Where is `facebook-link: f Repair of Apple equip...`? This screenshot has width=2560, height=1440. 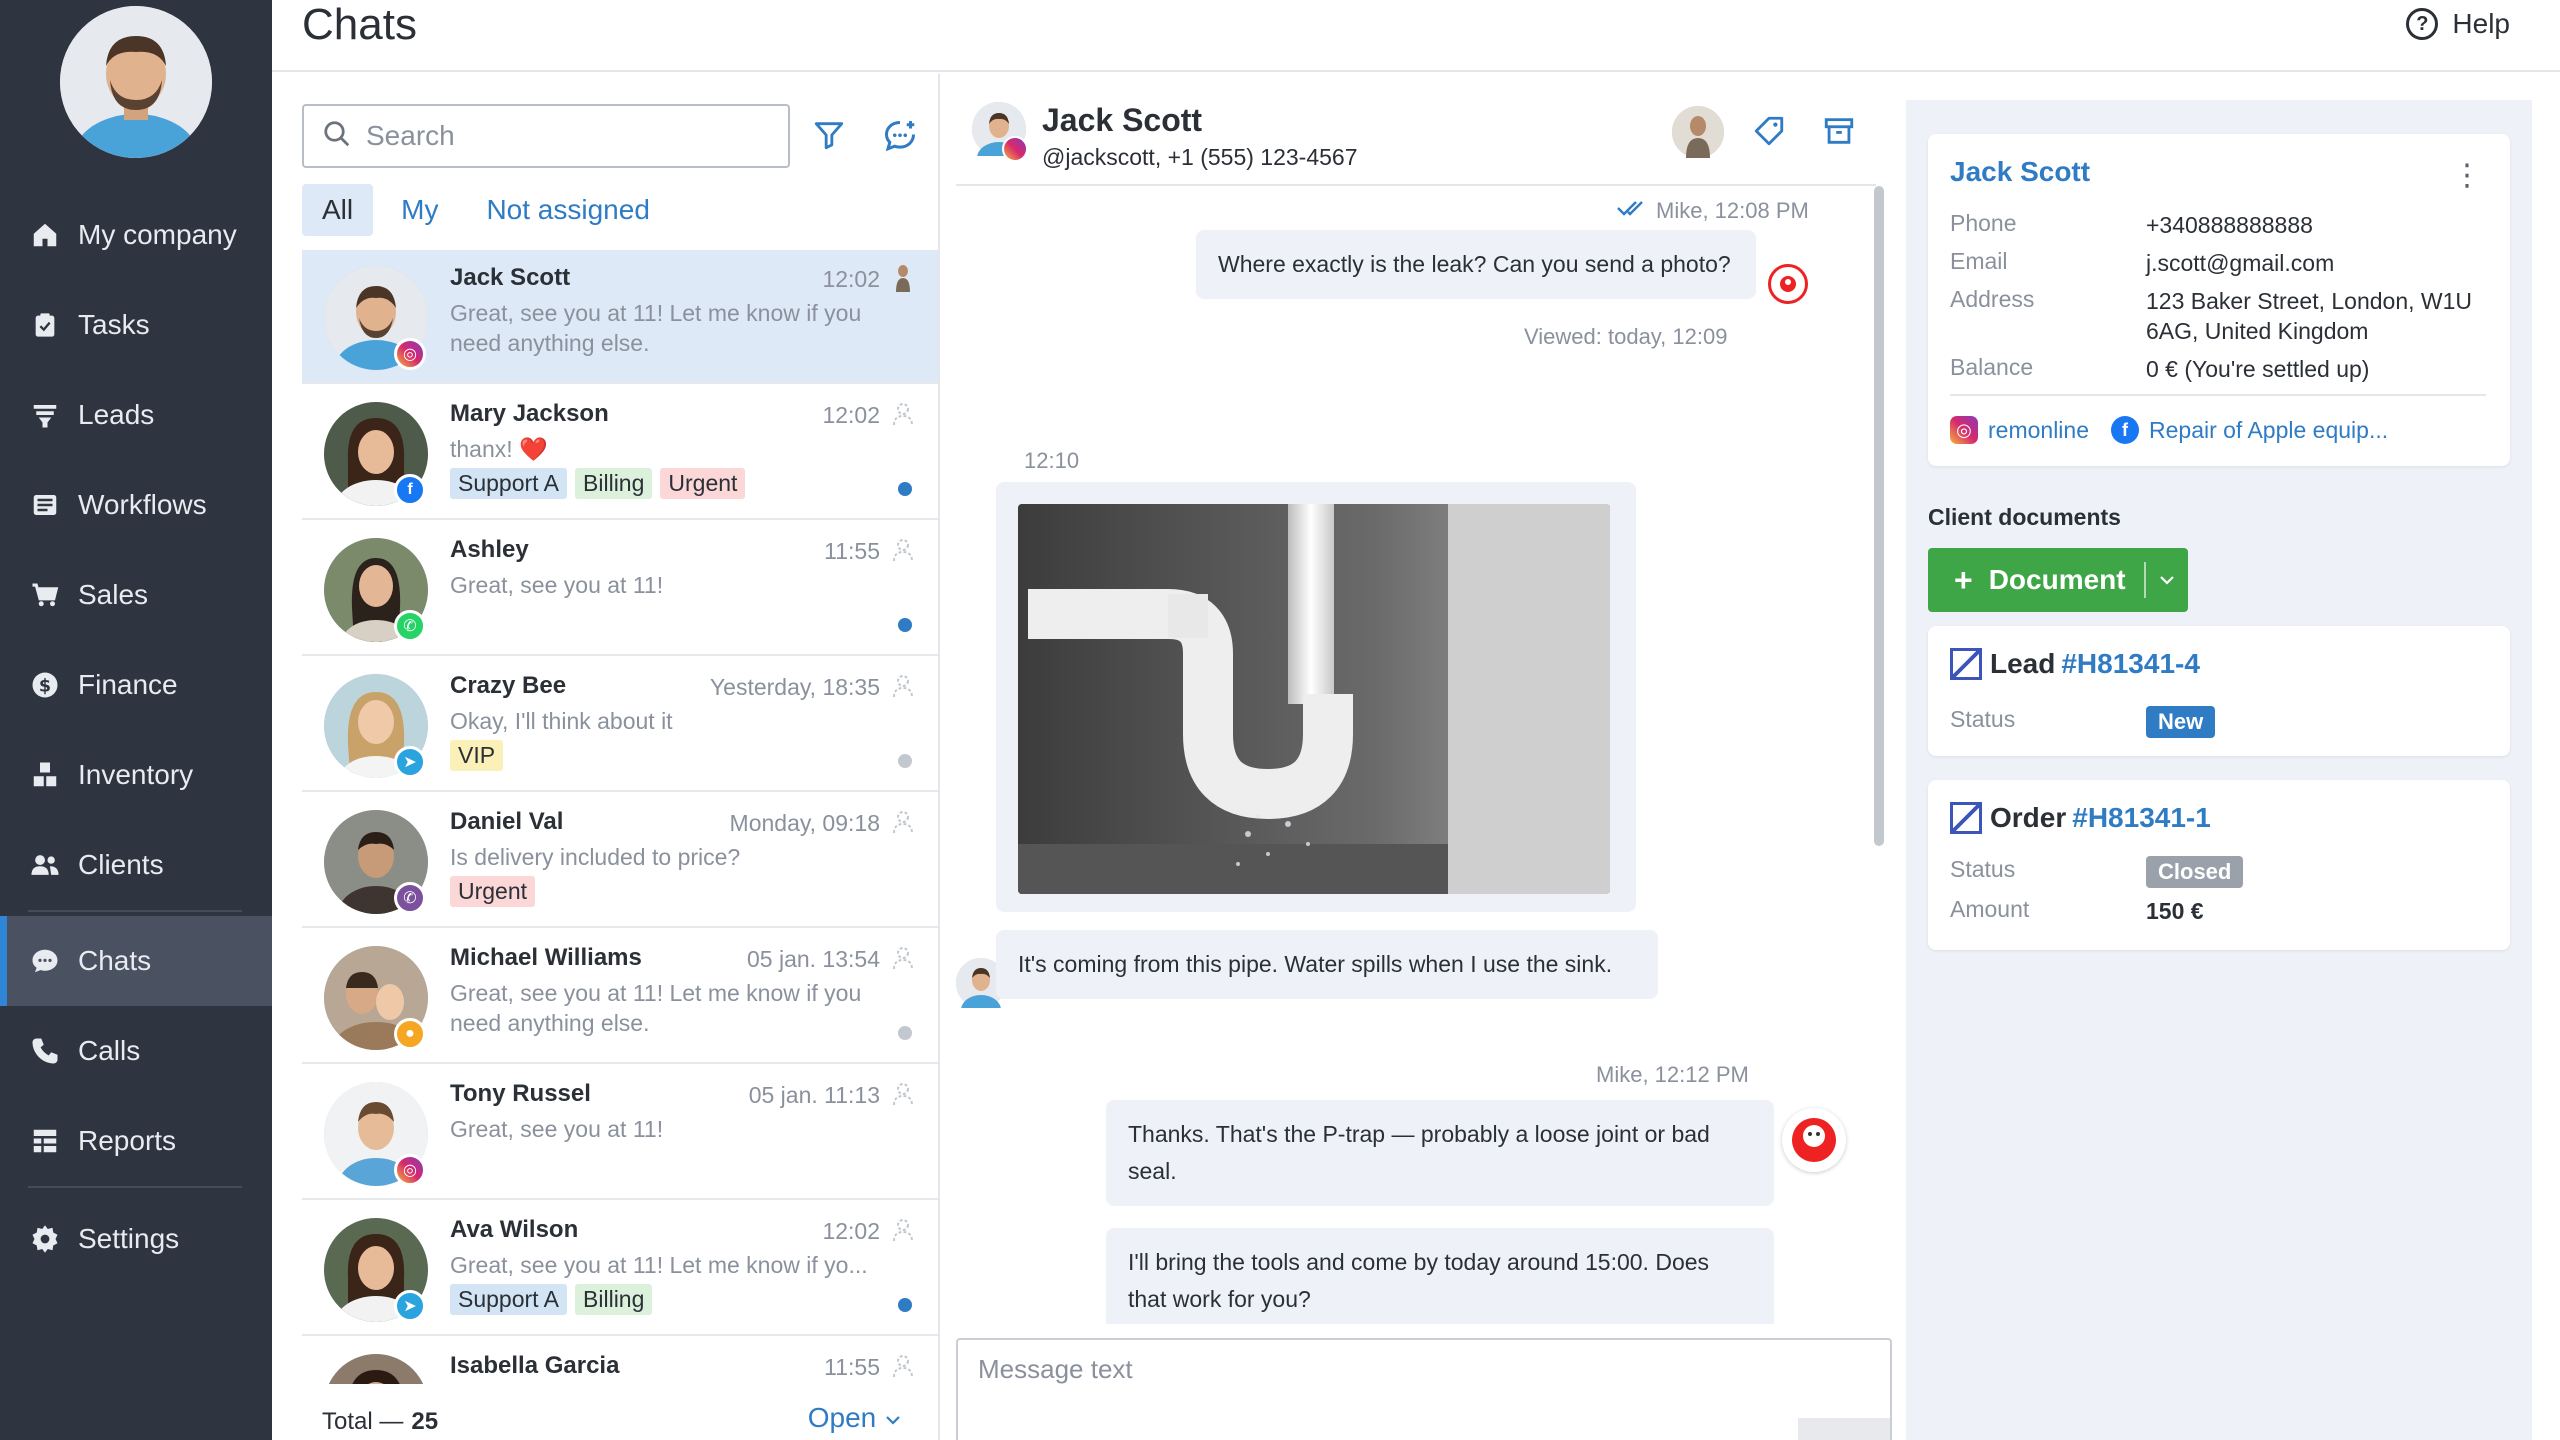 facebook-link: f Repair of Apple equip... is located at coordinates (2249, 430).